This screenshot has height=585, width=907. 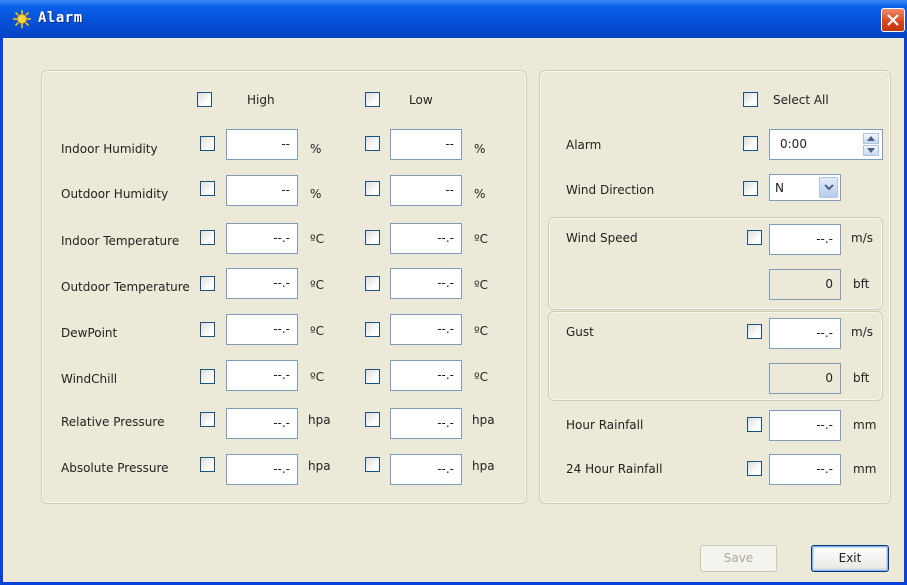 What do you see at coordinates (805, 333) in the screenshot?
I see `gust-input: --.-` at bounding box center [805, 333].